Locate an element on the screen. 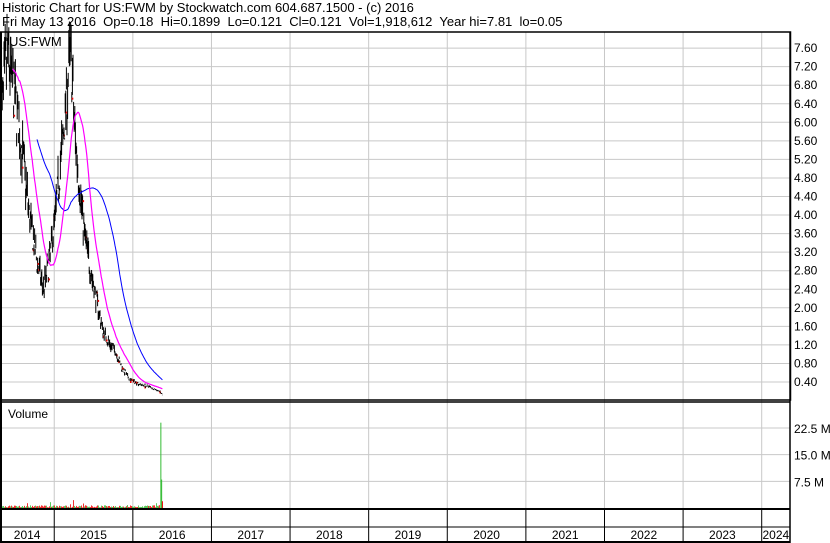 Image resolution: width=830 pixels, height=543 pixels. price-tick-label: 6.80 is located at coordinates (806, 85).